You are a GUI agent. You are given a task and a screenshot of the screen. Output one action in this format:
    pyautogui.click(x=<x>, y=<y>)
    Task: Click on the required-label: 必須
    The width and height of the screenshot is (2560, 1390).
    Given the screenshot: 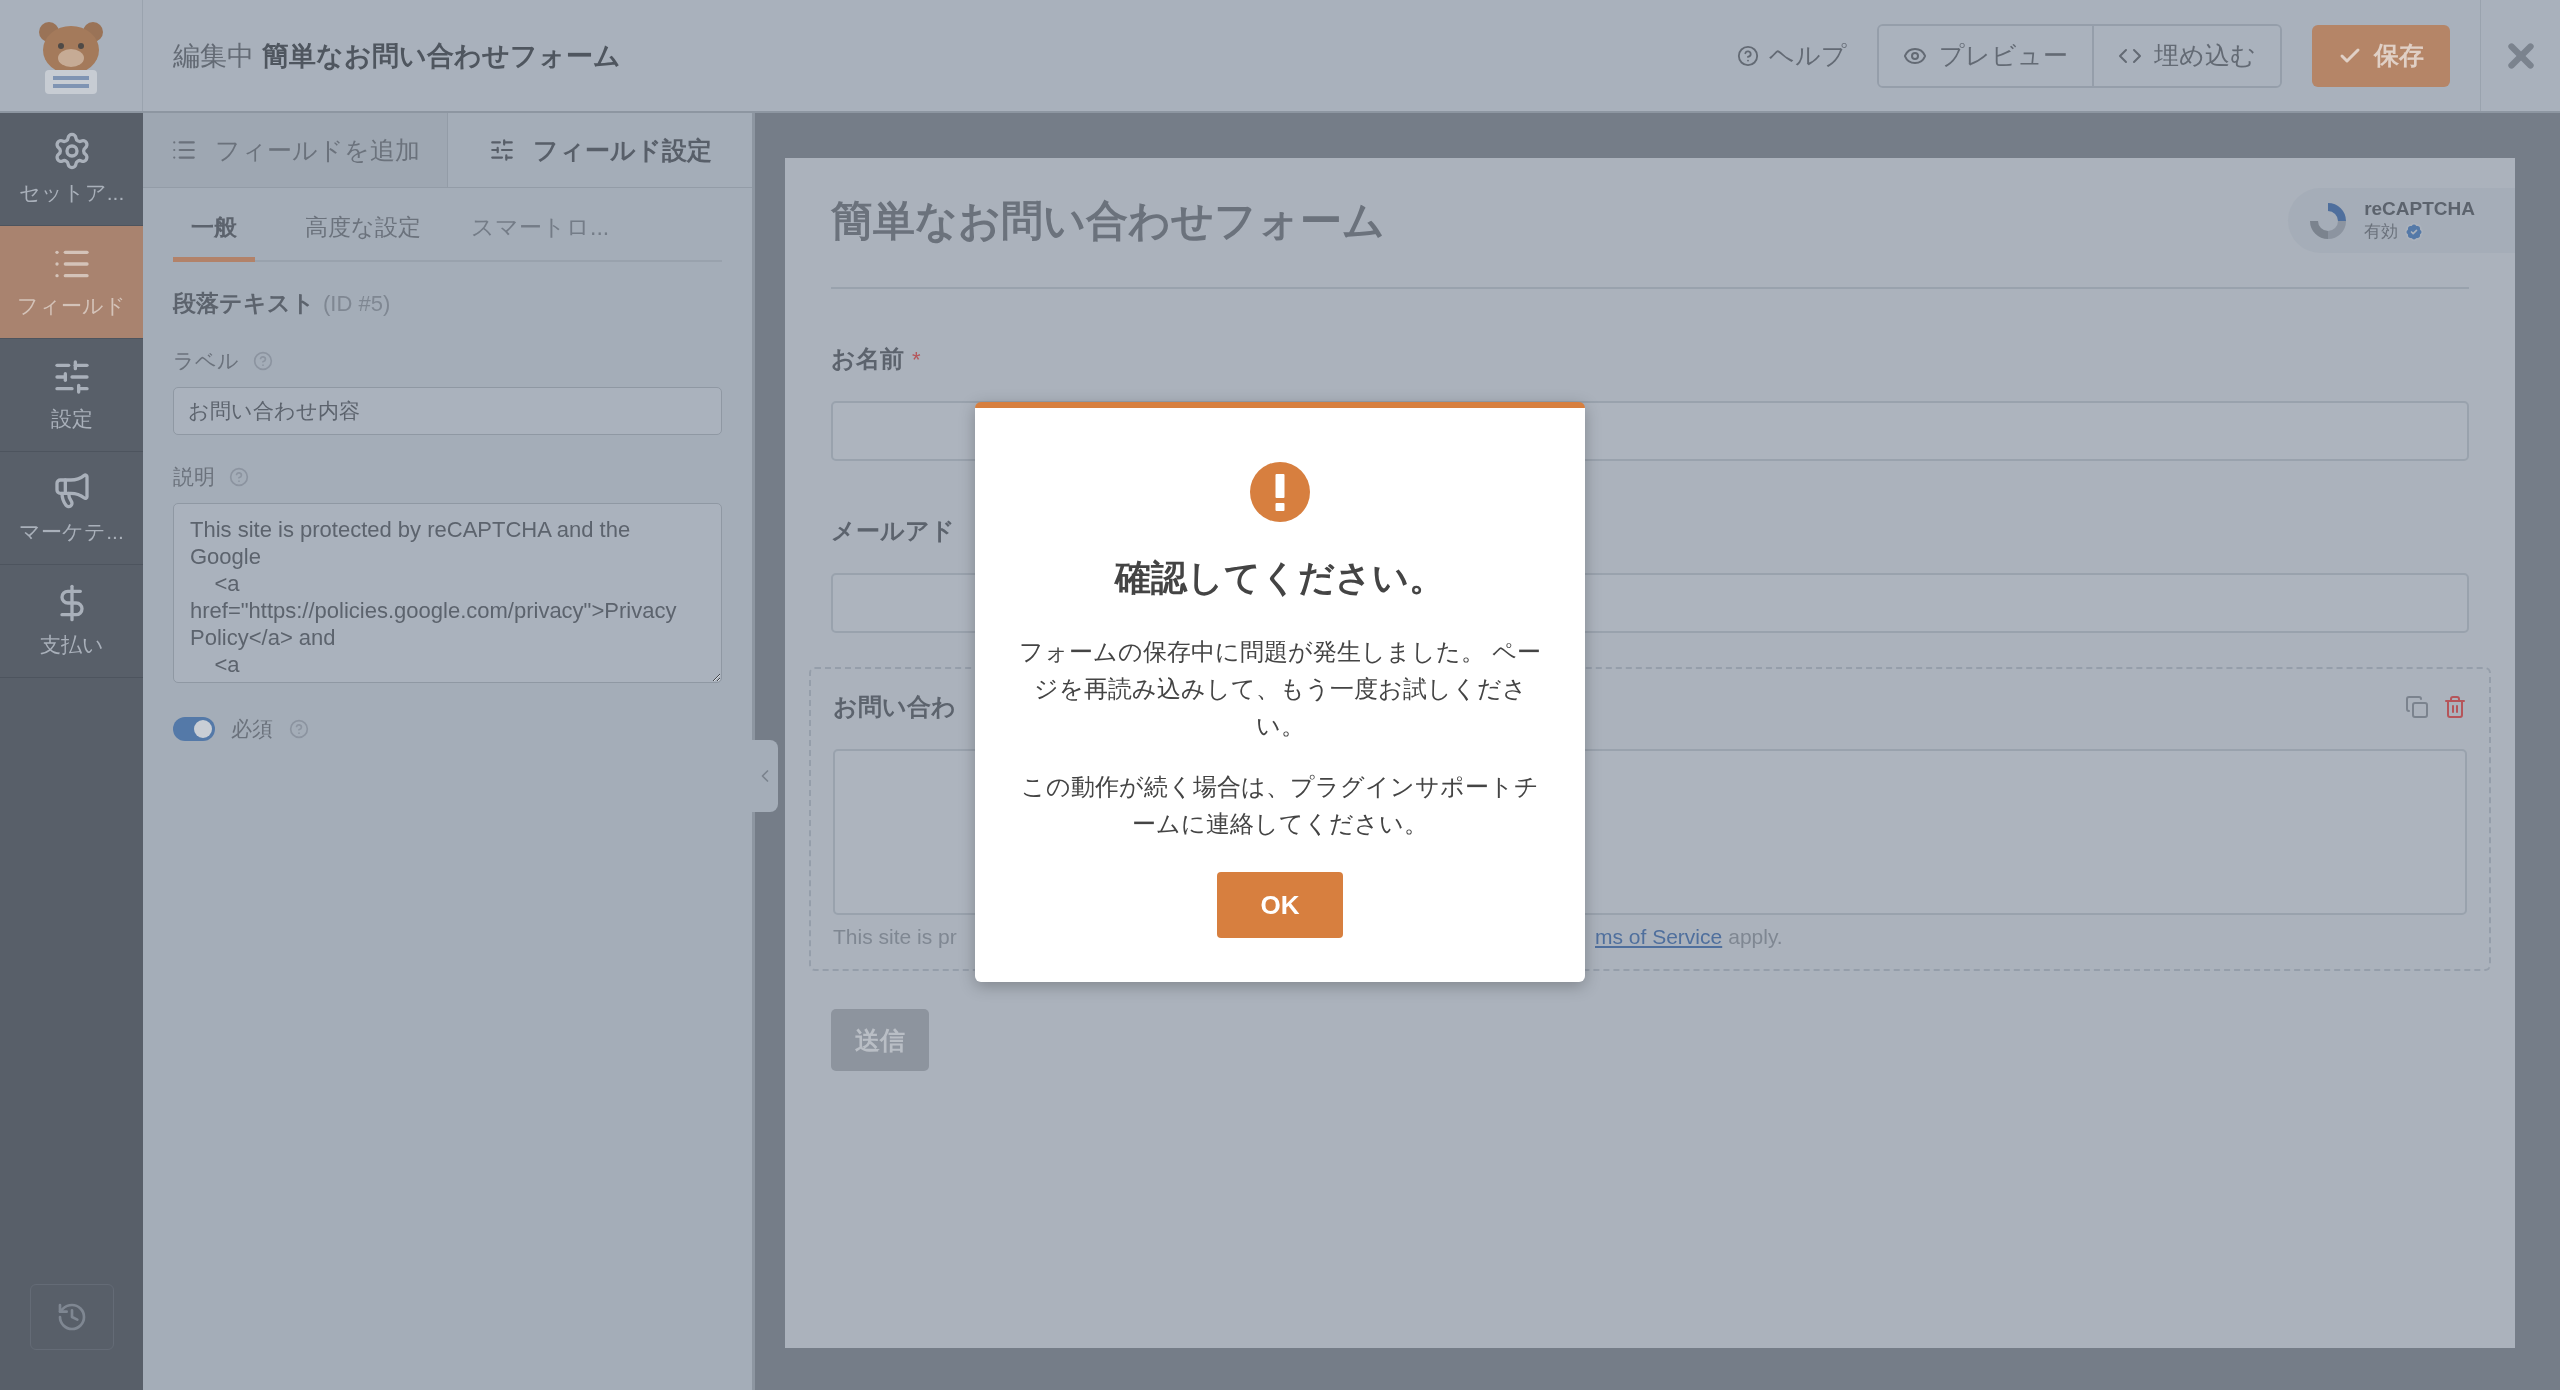 What is the action you would take?
    pyautogui.click(x=252, y=729)
    